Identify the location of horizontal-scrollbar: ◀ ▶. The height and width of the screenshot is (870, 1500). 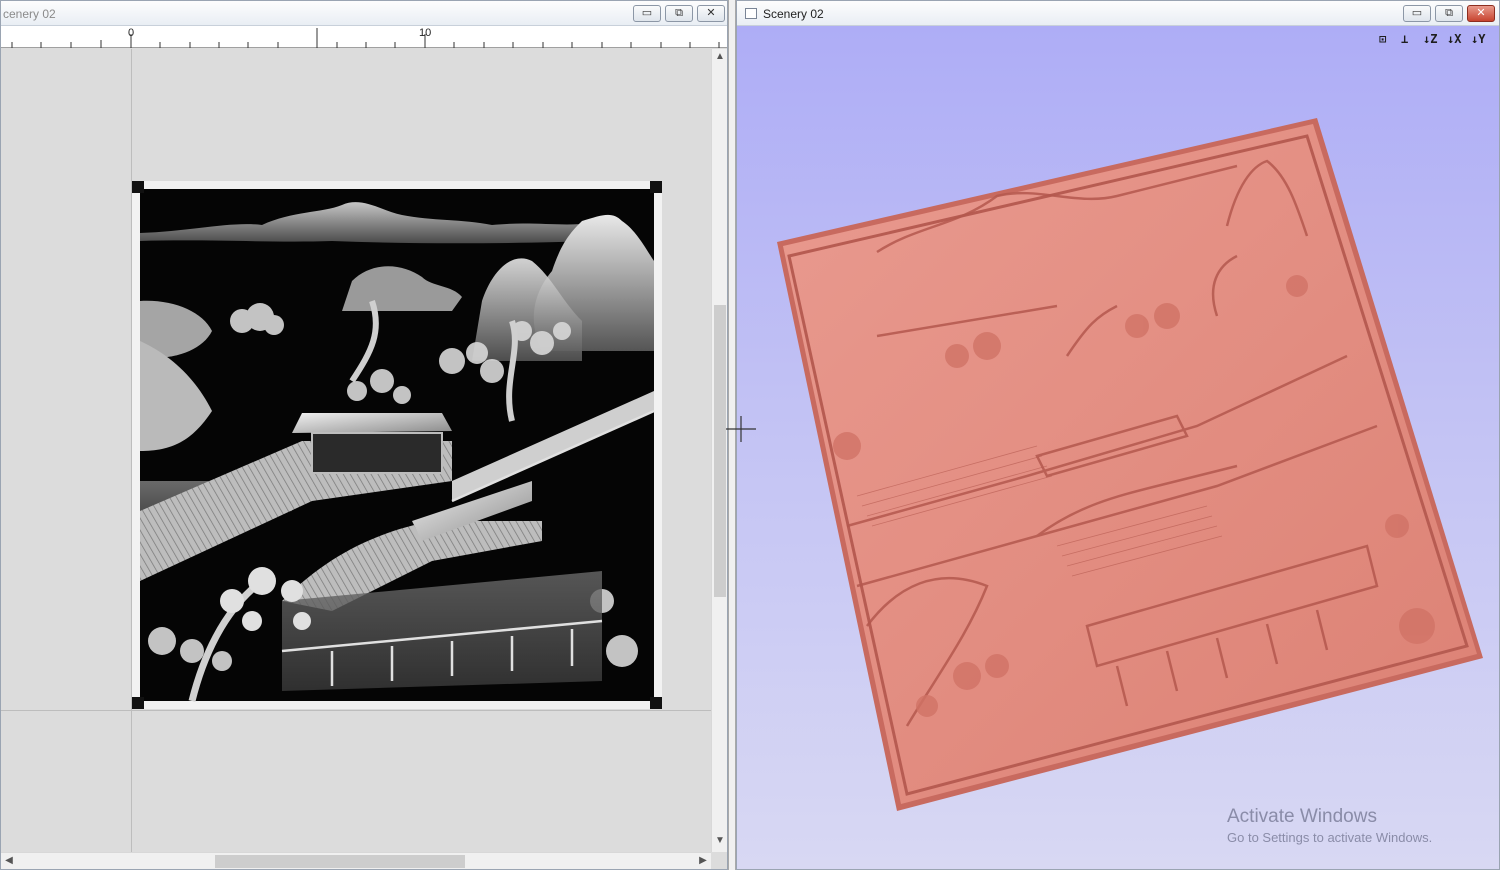
(356, 860).